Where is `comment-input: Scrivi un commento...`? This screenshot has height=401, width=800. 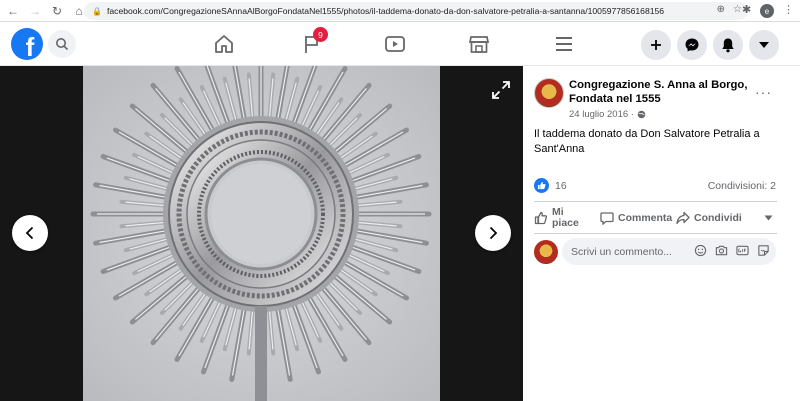 comment-input: Scrivi un commento... is located at coordinates (669, 251).